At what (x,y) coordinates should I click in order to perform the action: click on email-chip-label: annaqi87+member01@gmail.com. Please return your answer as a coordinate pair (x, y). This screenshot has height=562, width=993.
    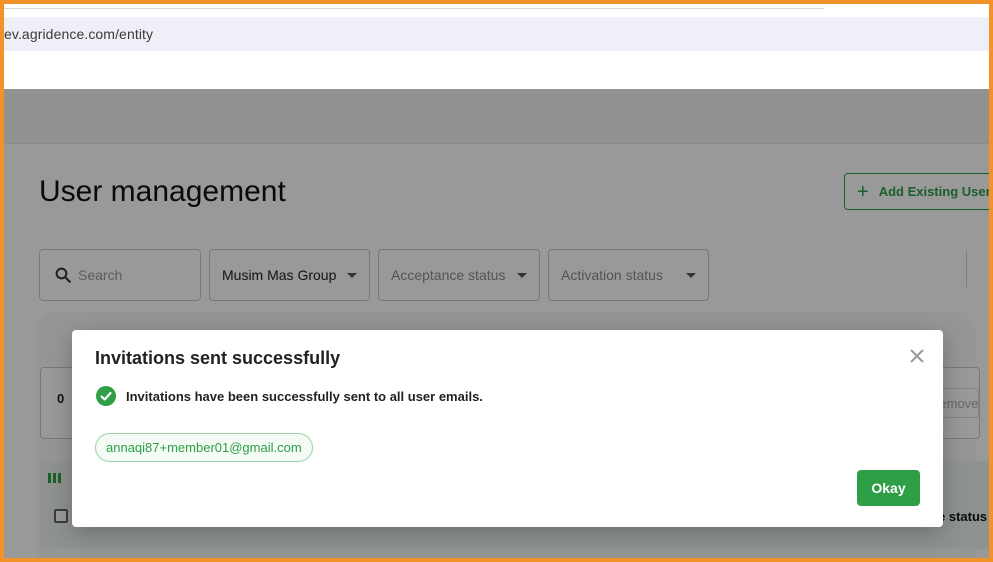
    Looking at the image, I should click on (204, 447).